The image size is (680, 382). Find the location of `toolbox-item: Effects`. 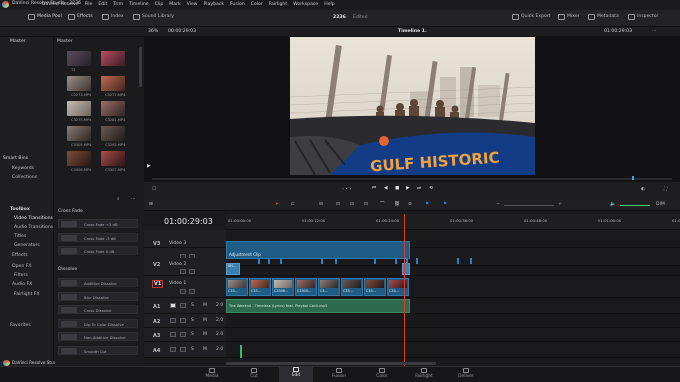

toolbox-item: Effects is located at coordinates (20, 256).